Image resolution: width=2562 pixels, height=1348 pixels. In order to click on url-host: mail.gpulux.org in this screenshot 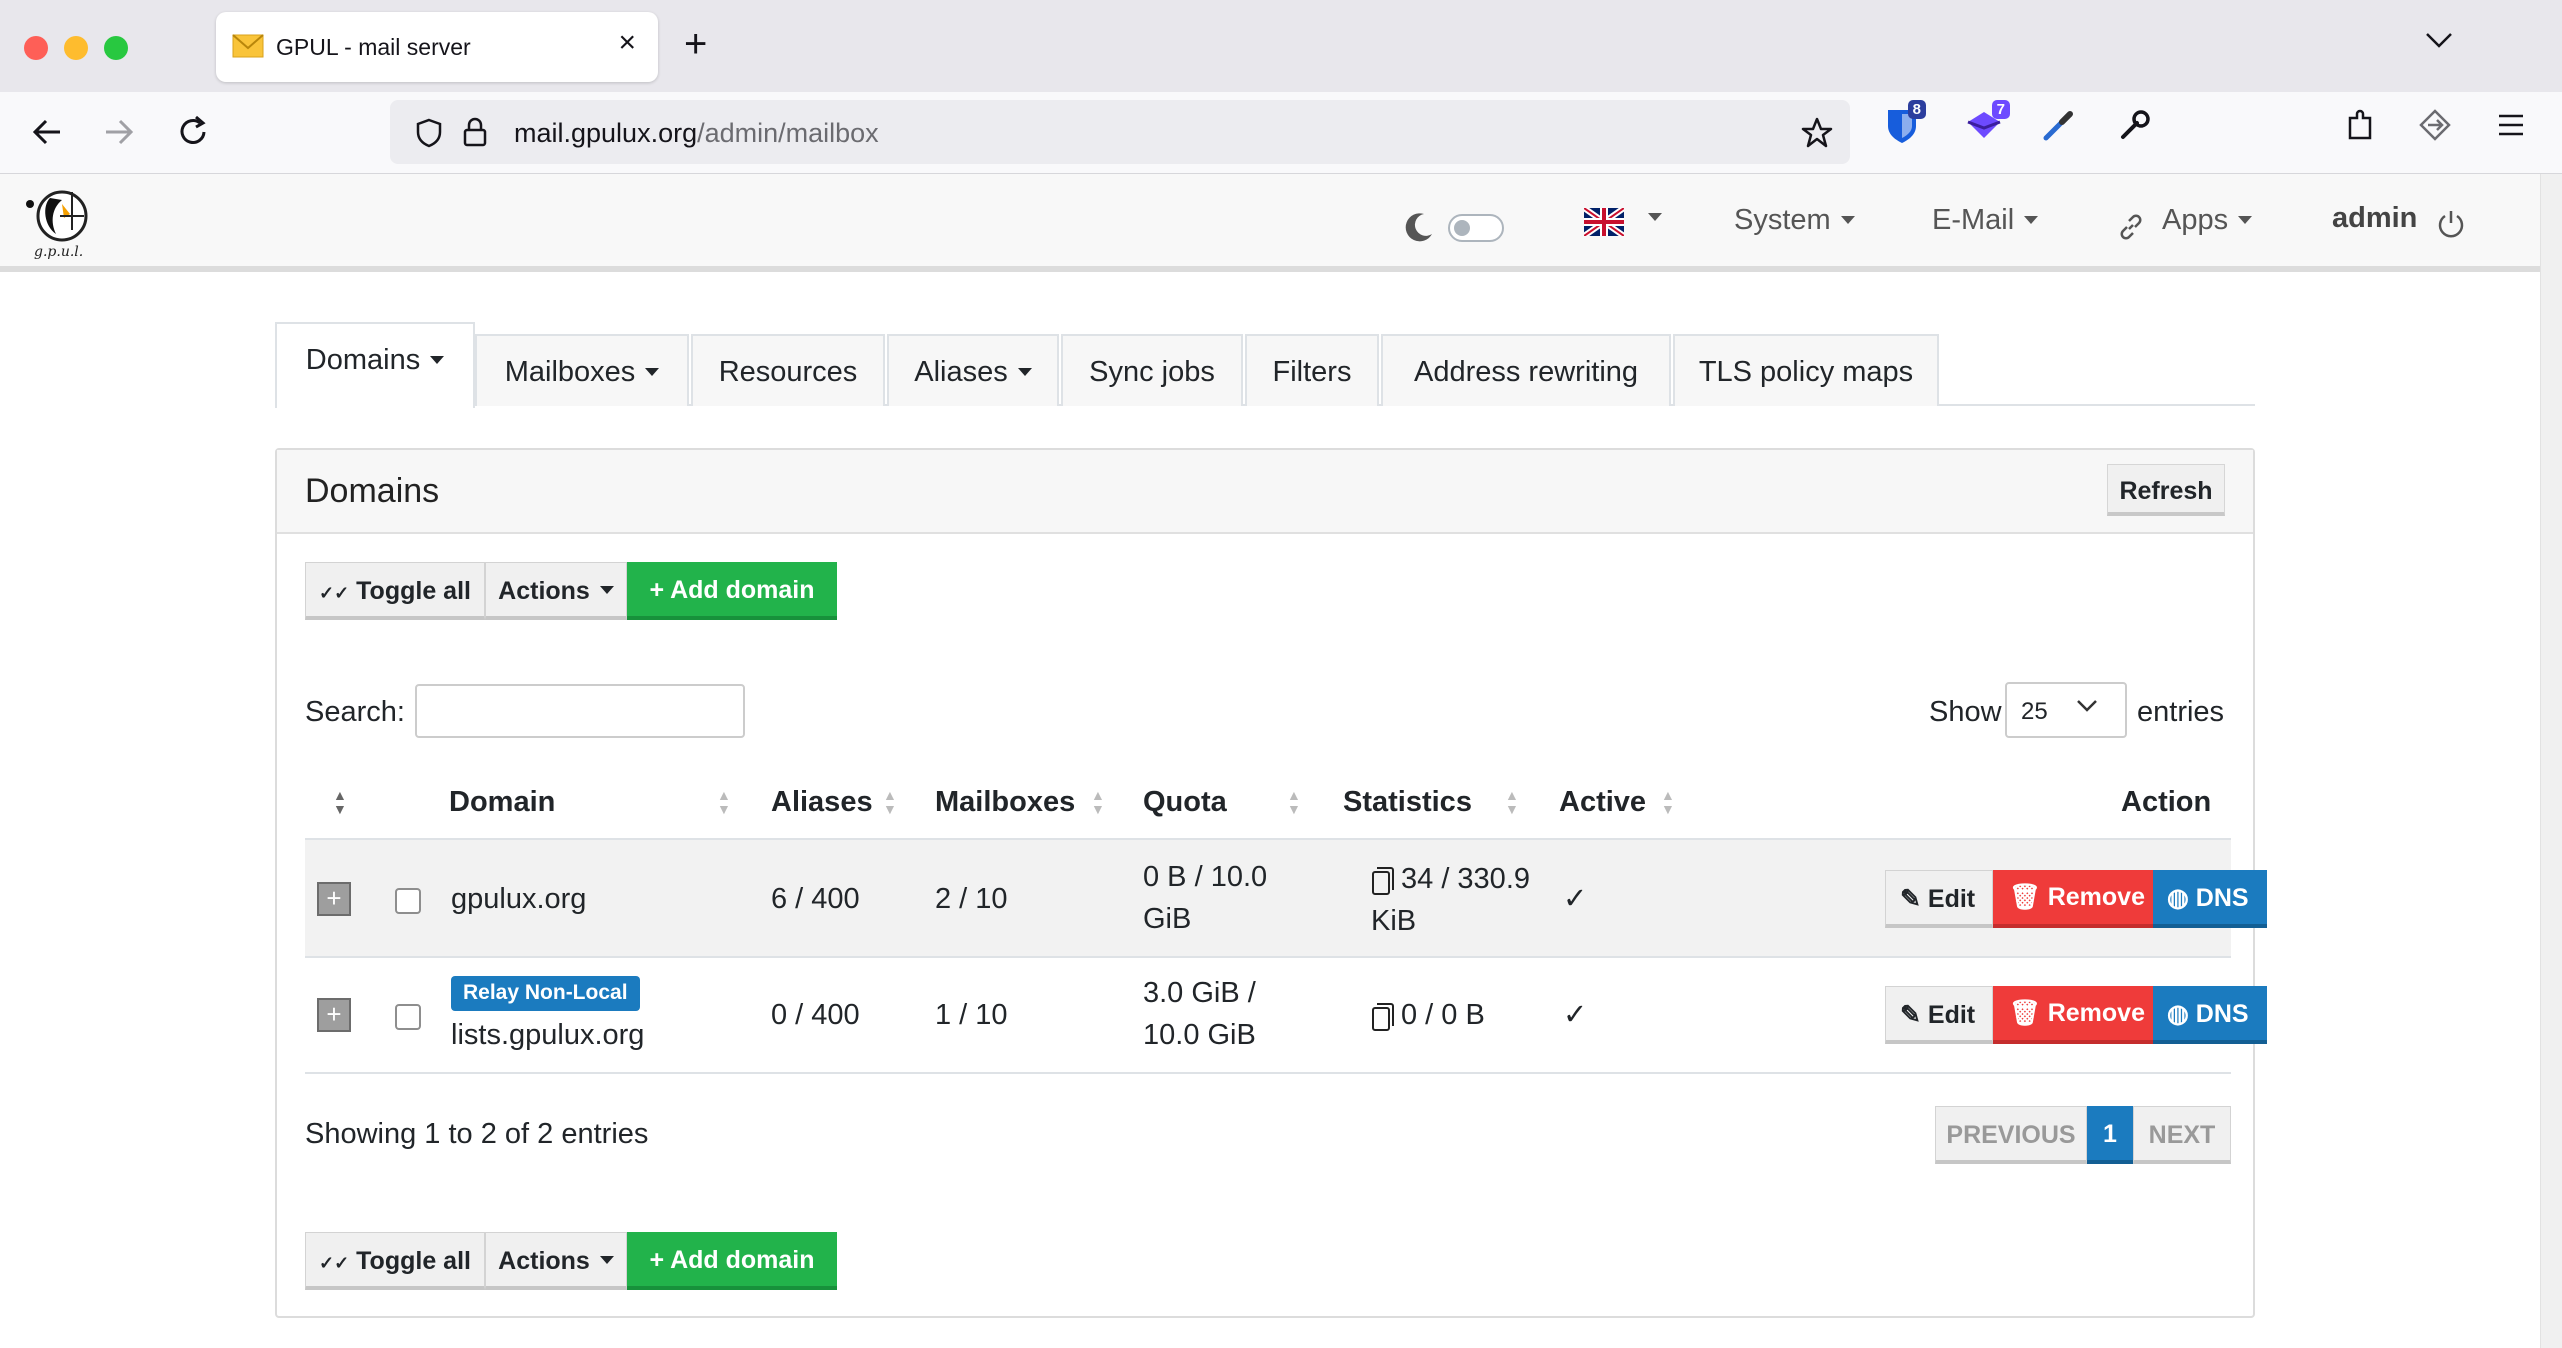, I will do `click(606, 133)`.